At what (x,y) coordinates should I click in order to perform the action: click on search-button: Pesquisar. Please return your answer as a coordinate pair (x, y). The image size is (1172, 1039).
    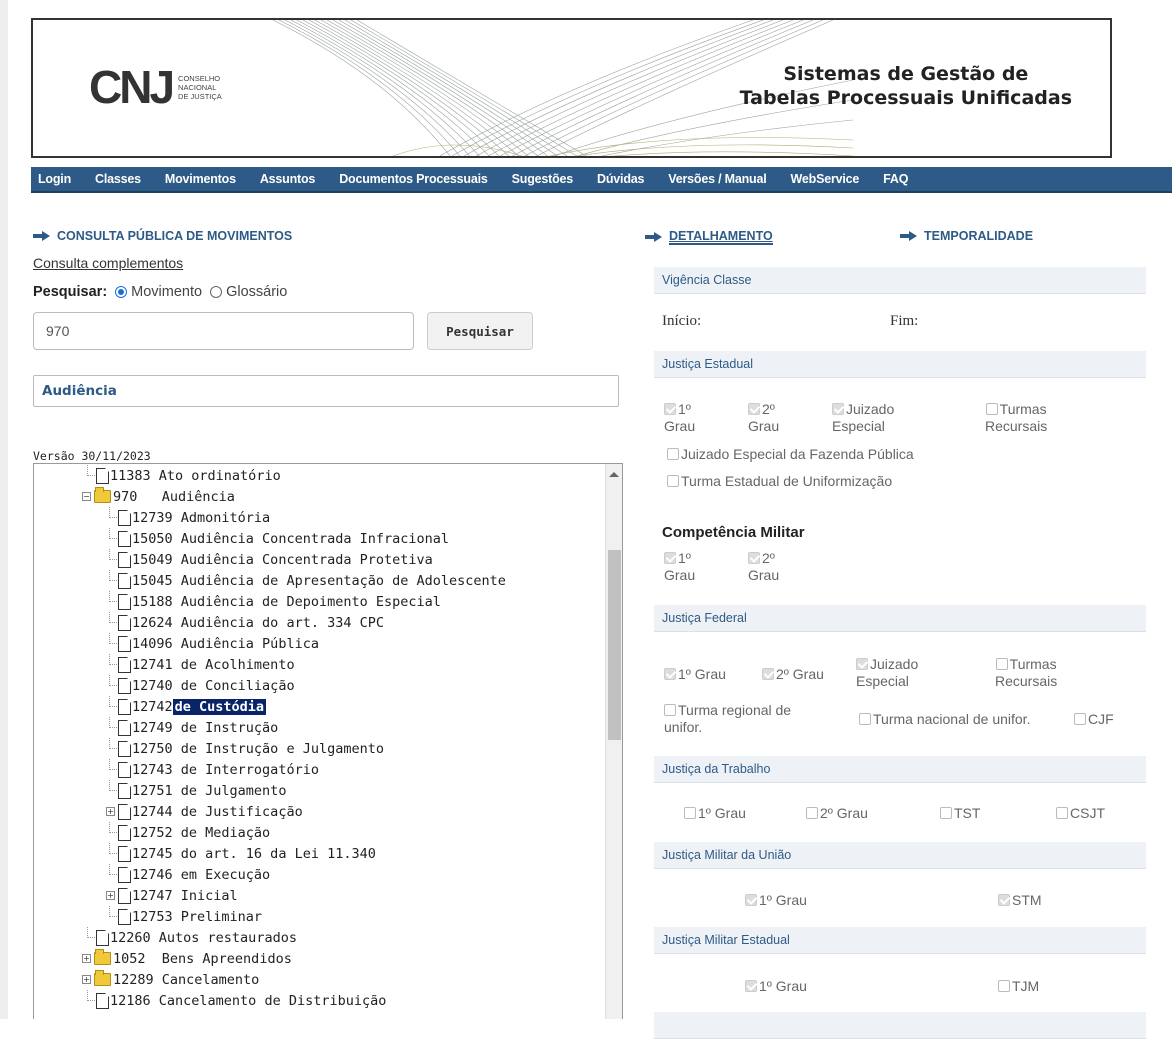
    Looking at the image, I should click on (480, 331).